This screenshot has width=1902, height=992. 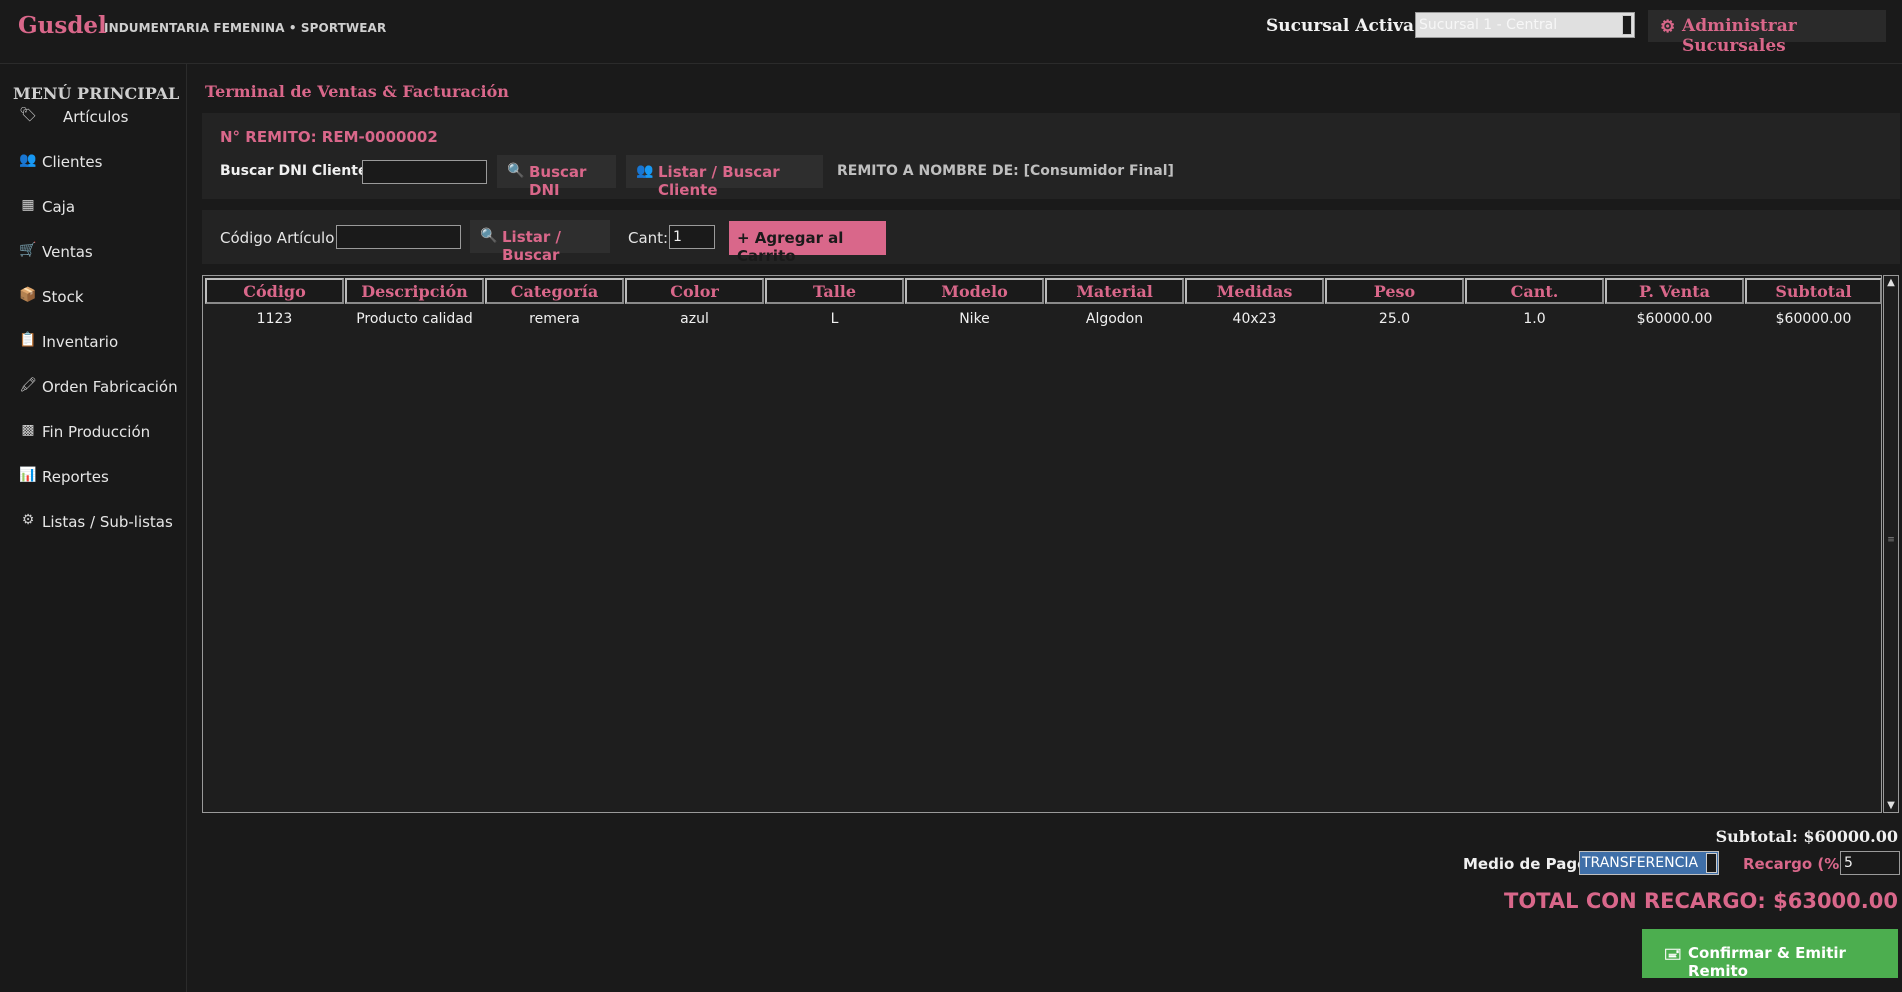 I want to click on table-cell: 1.0, so click(x=1534, y=319).